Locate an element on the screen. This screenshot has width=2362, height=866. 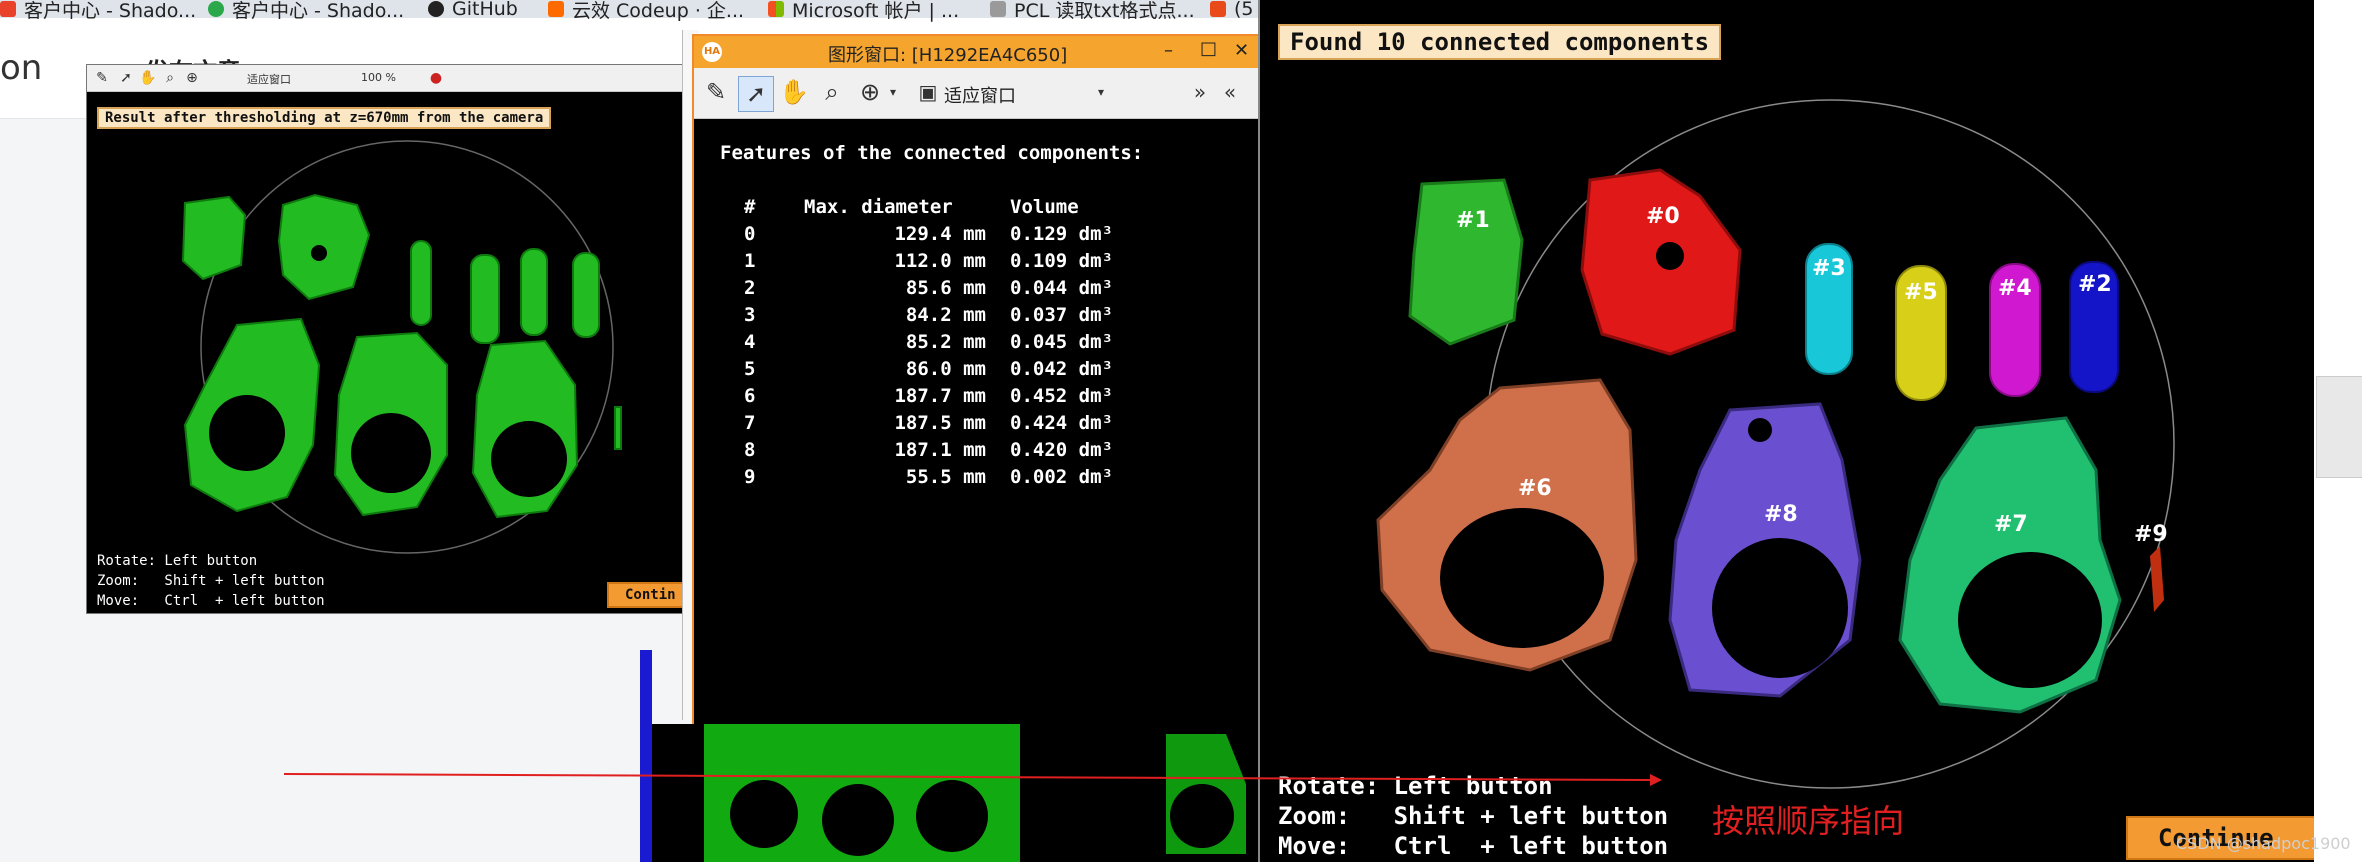
brand-fragment: on is located at coordinates (21, 68).